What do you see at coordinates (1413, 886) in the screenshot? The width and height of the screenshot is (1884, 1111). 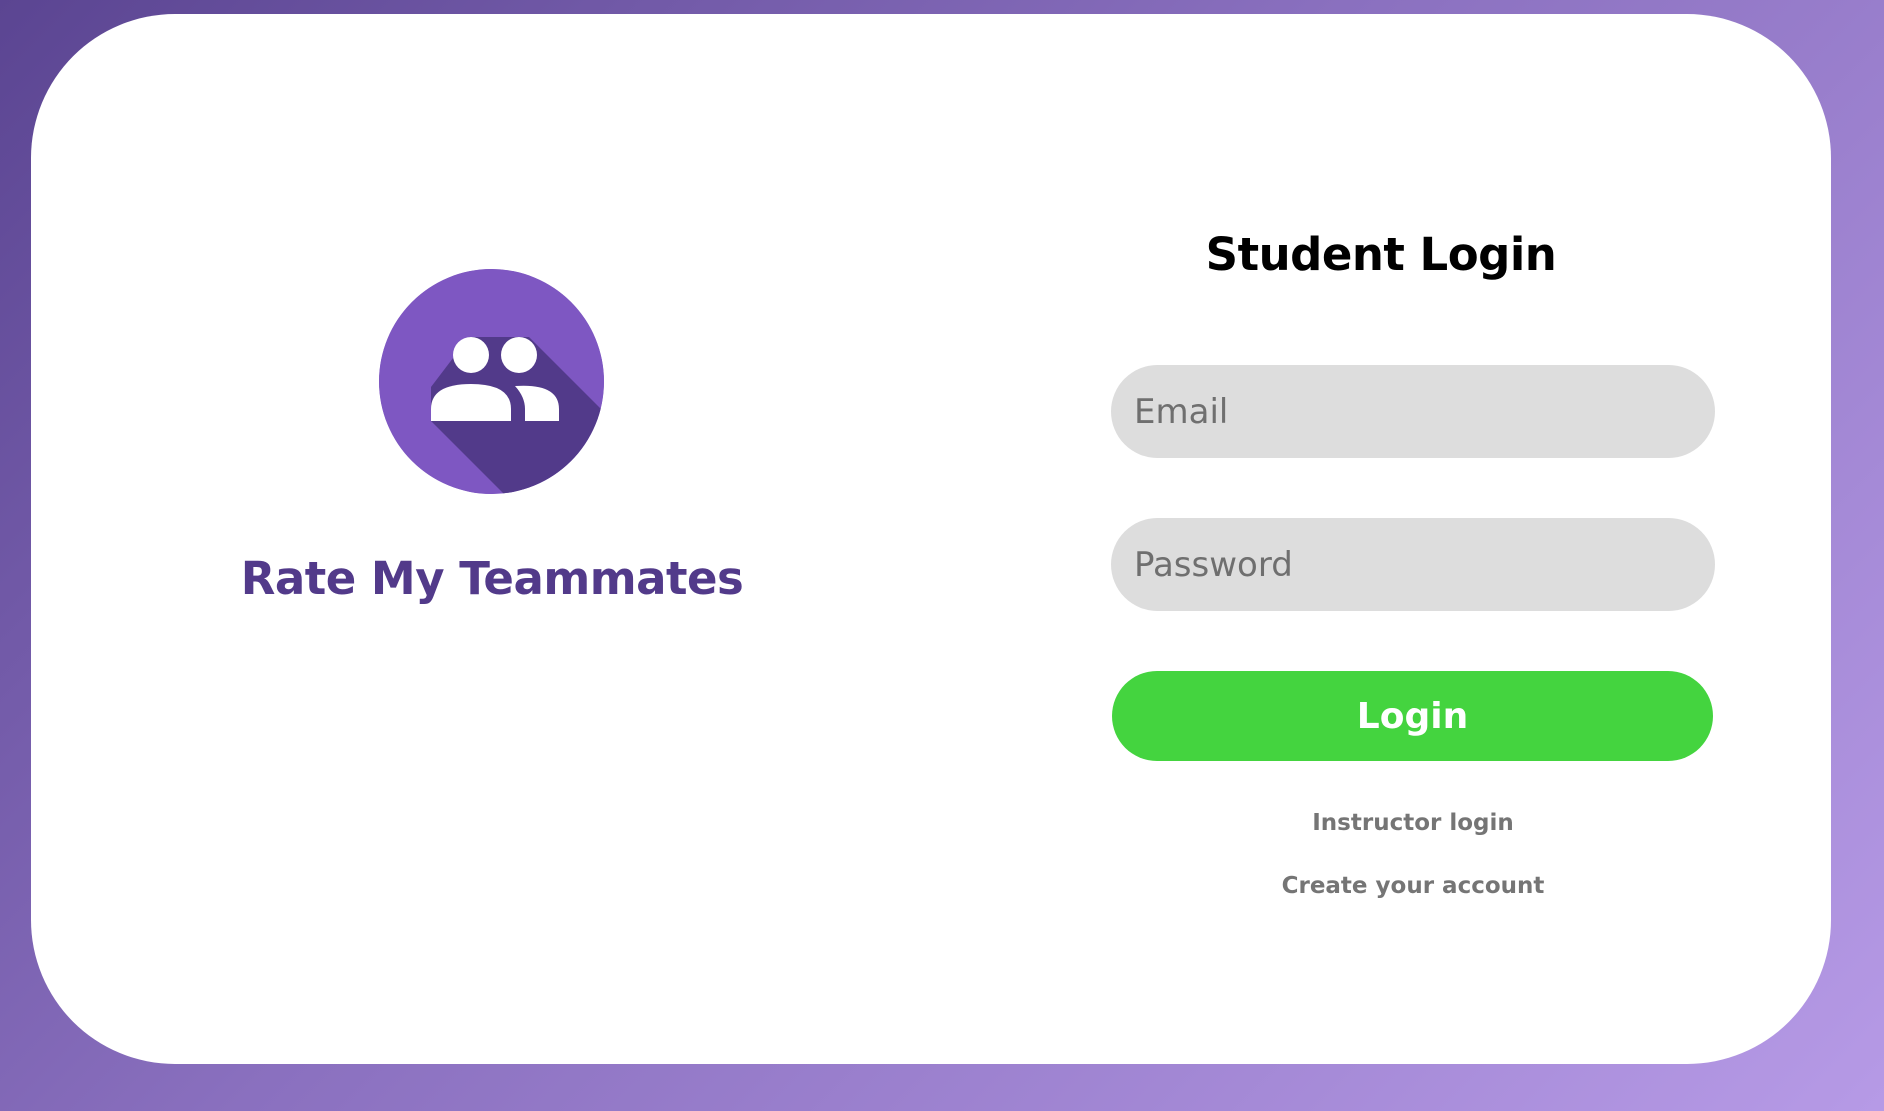 I see `create-account-link: Create your account` at bounding box center [1413, 886].